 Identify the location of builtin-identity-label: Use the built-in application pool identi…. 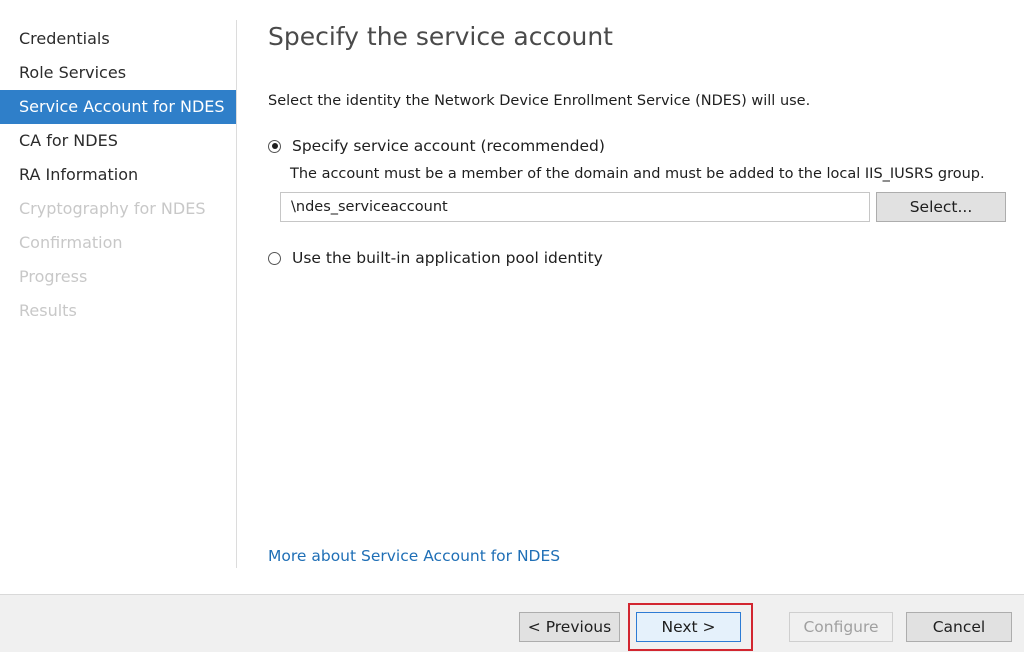
(447, 258).